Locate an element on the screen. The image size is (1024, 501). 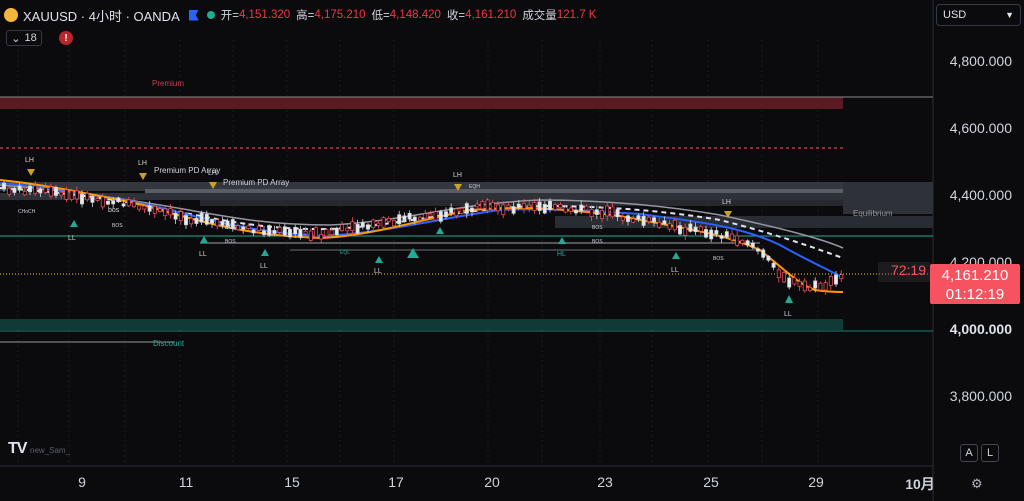
log-scale-button: L is located at coordinates (990, 453).